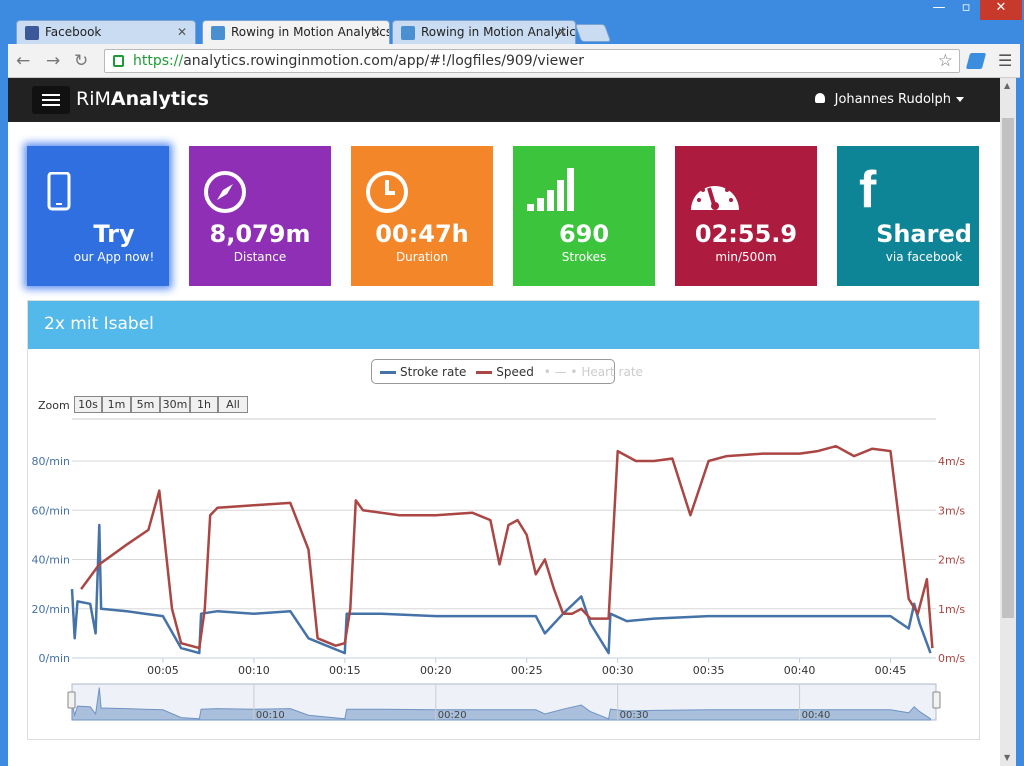 Image resolution: width=1024 pixels, height=766 pixels. I want to click on close-window-icon: ✕, so click(1001, 10).